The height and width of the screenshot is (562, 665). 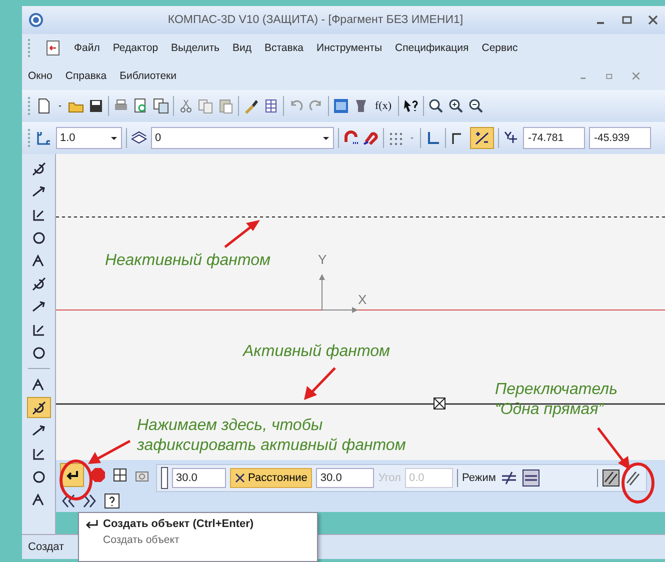 What do you see at coordinates (230, 426) in the screenshot?
I see `annotation-text: Нажимаем здесь, чтобы` at bounding box center [230, 426].